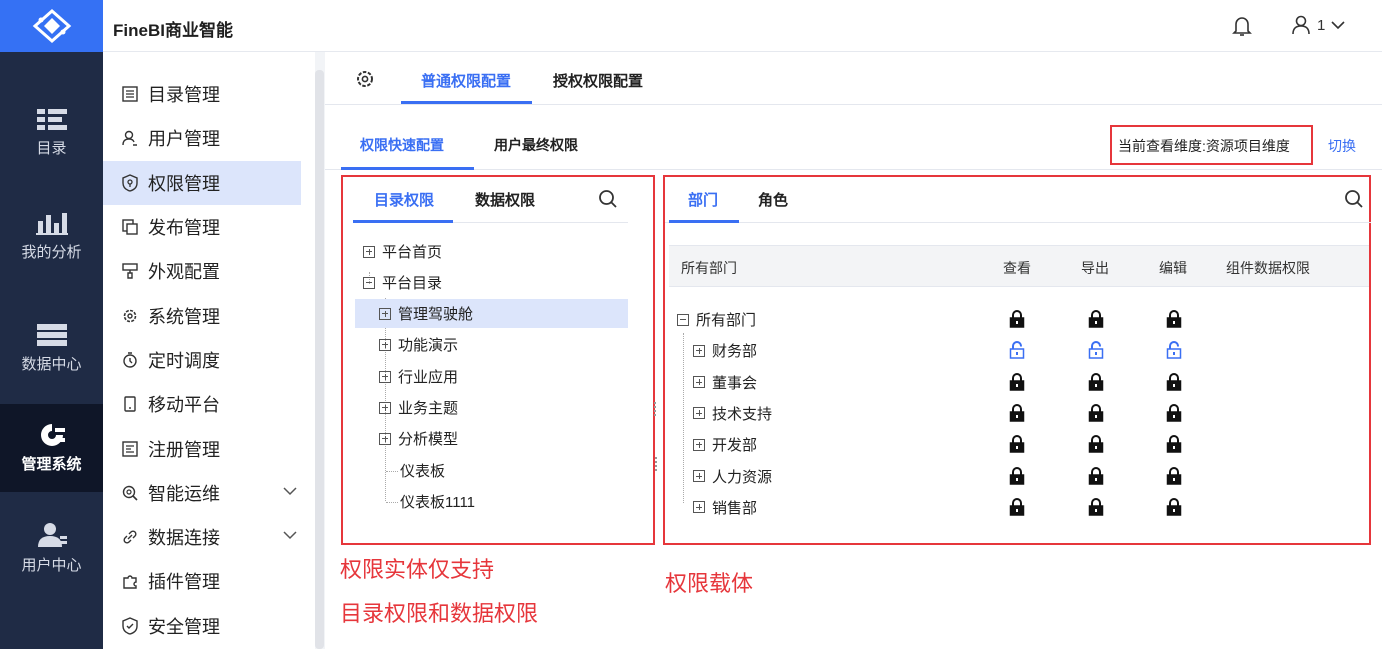 The height and width of the screenshot is (649, 1382). Describe the element at coordinates (517, 470) in the screenshot. I see `tree-node: 仪表板` at that location.